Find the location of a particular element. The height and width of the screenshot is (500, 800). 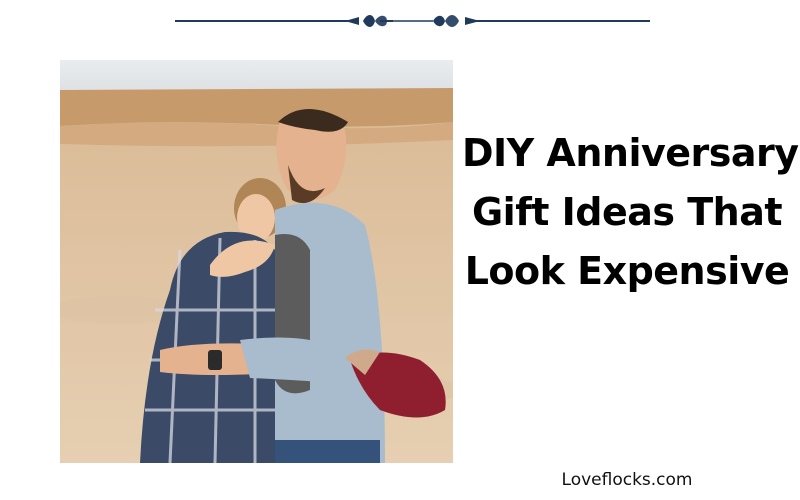

headline-line-3: Look Expensive is located at coordinates (627, 271).